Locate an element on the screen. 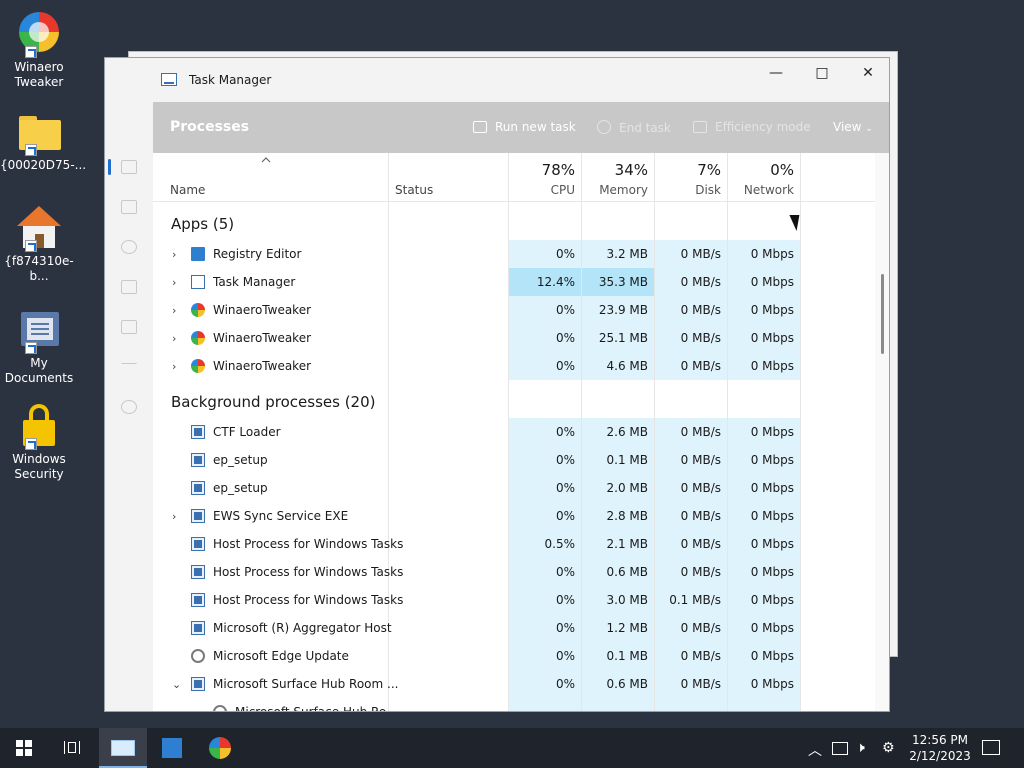  desktop-icon-security: Windows Security is located at coordinates (39, 443).